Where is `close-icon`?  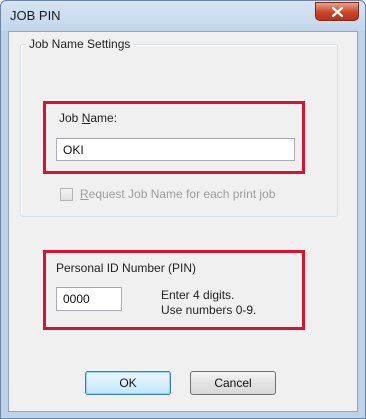 close-icon is located at coordinates (337, 11).